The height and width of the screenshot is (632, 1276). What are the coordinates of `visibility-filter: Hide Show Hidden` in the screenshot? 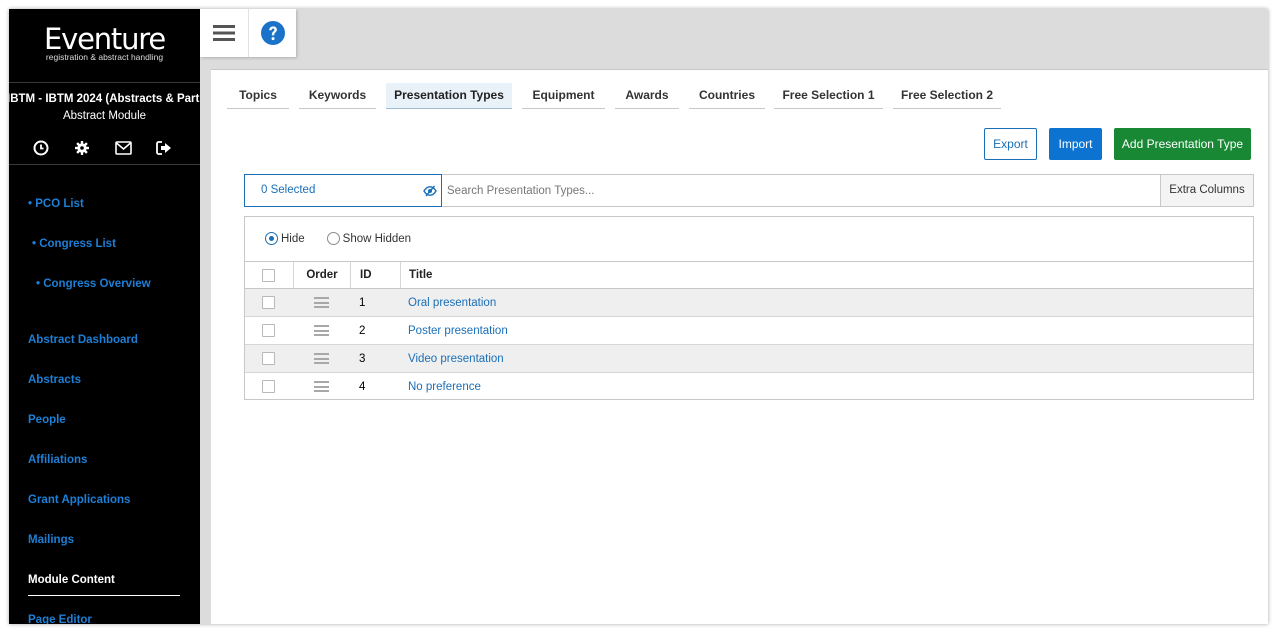 It's located at (349, 238).